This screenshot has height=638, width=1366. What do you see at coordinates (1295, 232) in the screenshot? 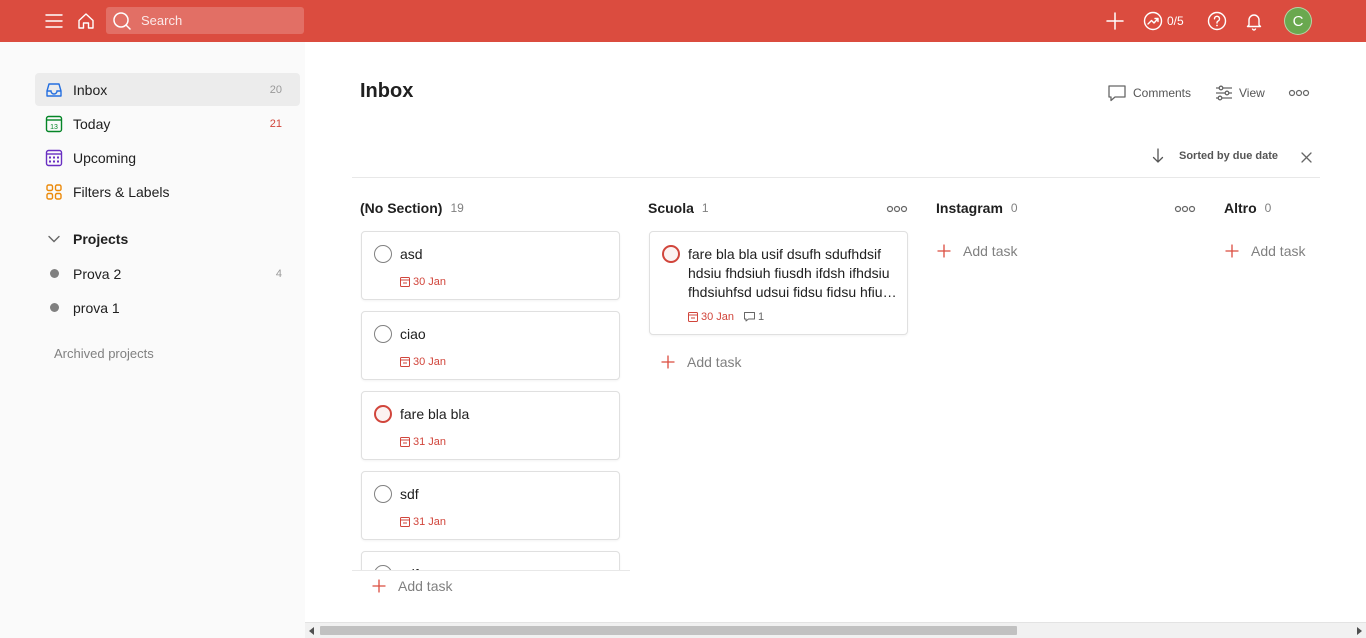
I see `board-section: Altro 0 Add task` at bounding box center [1295, 232].